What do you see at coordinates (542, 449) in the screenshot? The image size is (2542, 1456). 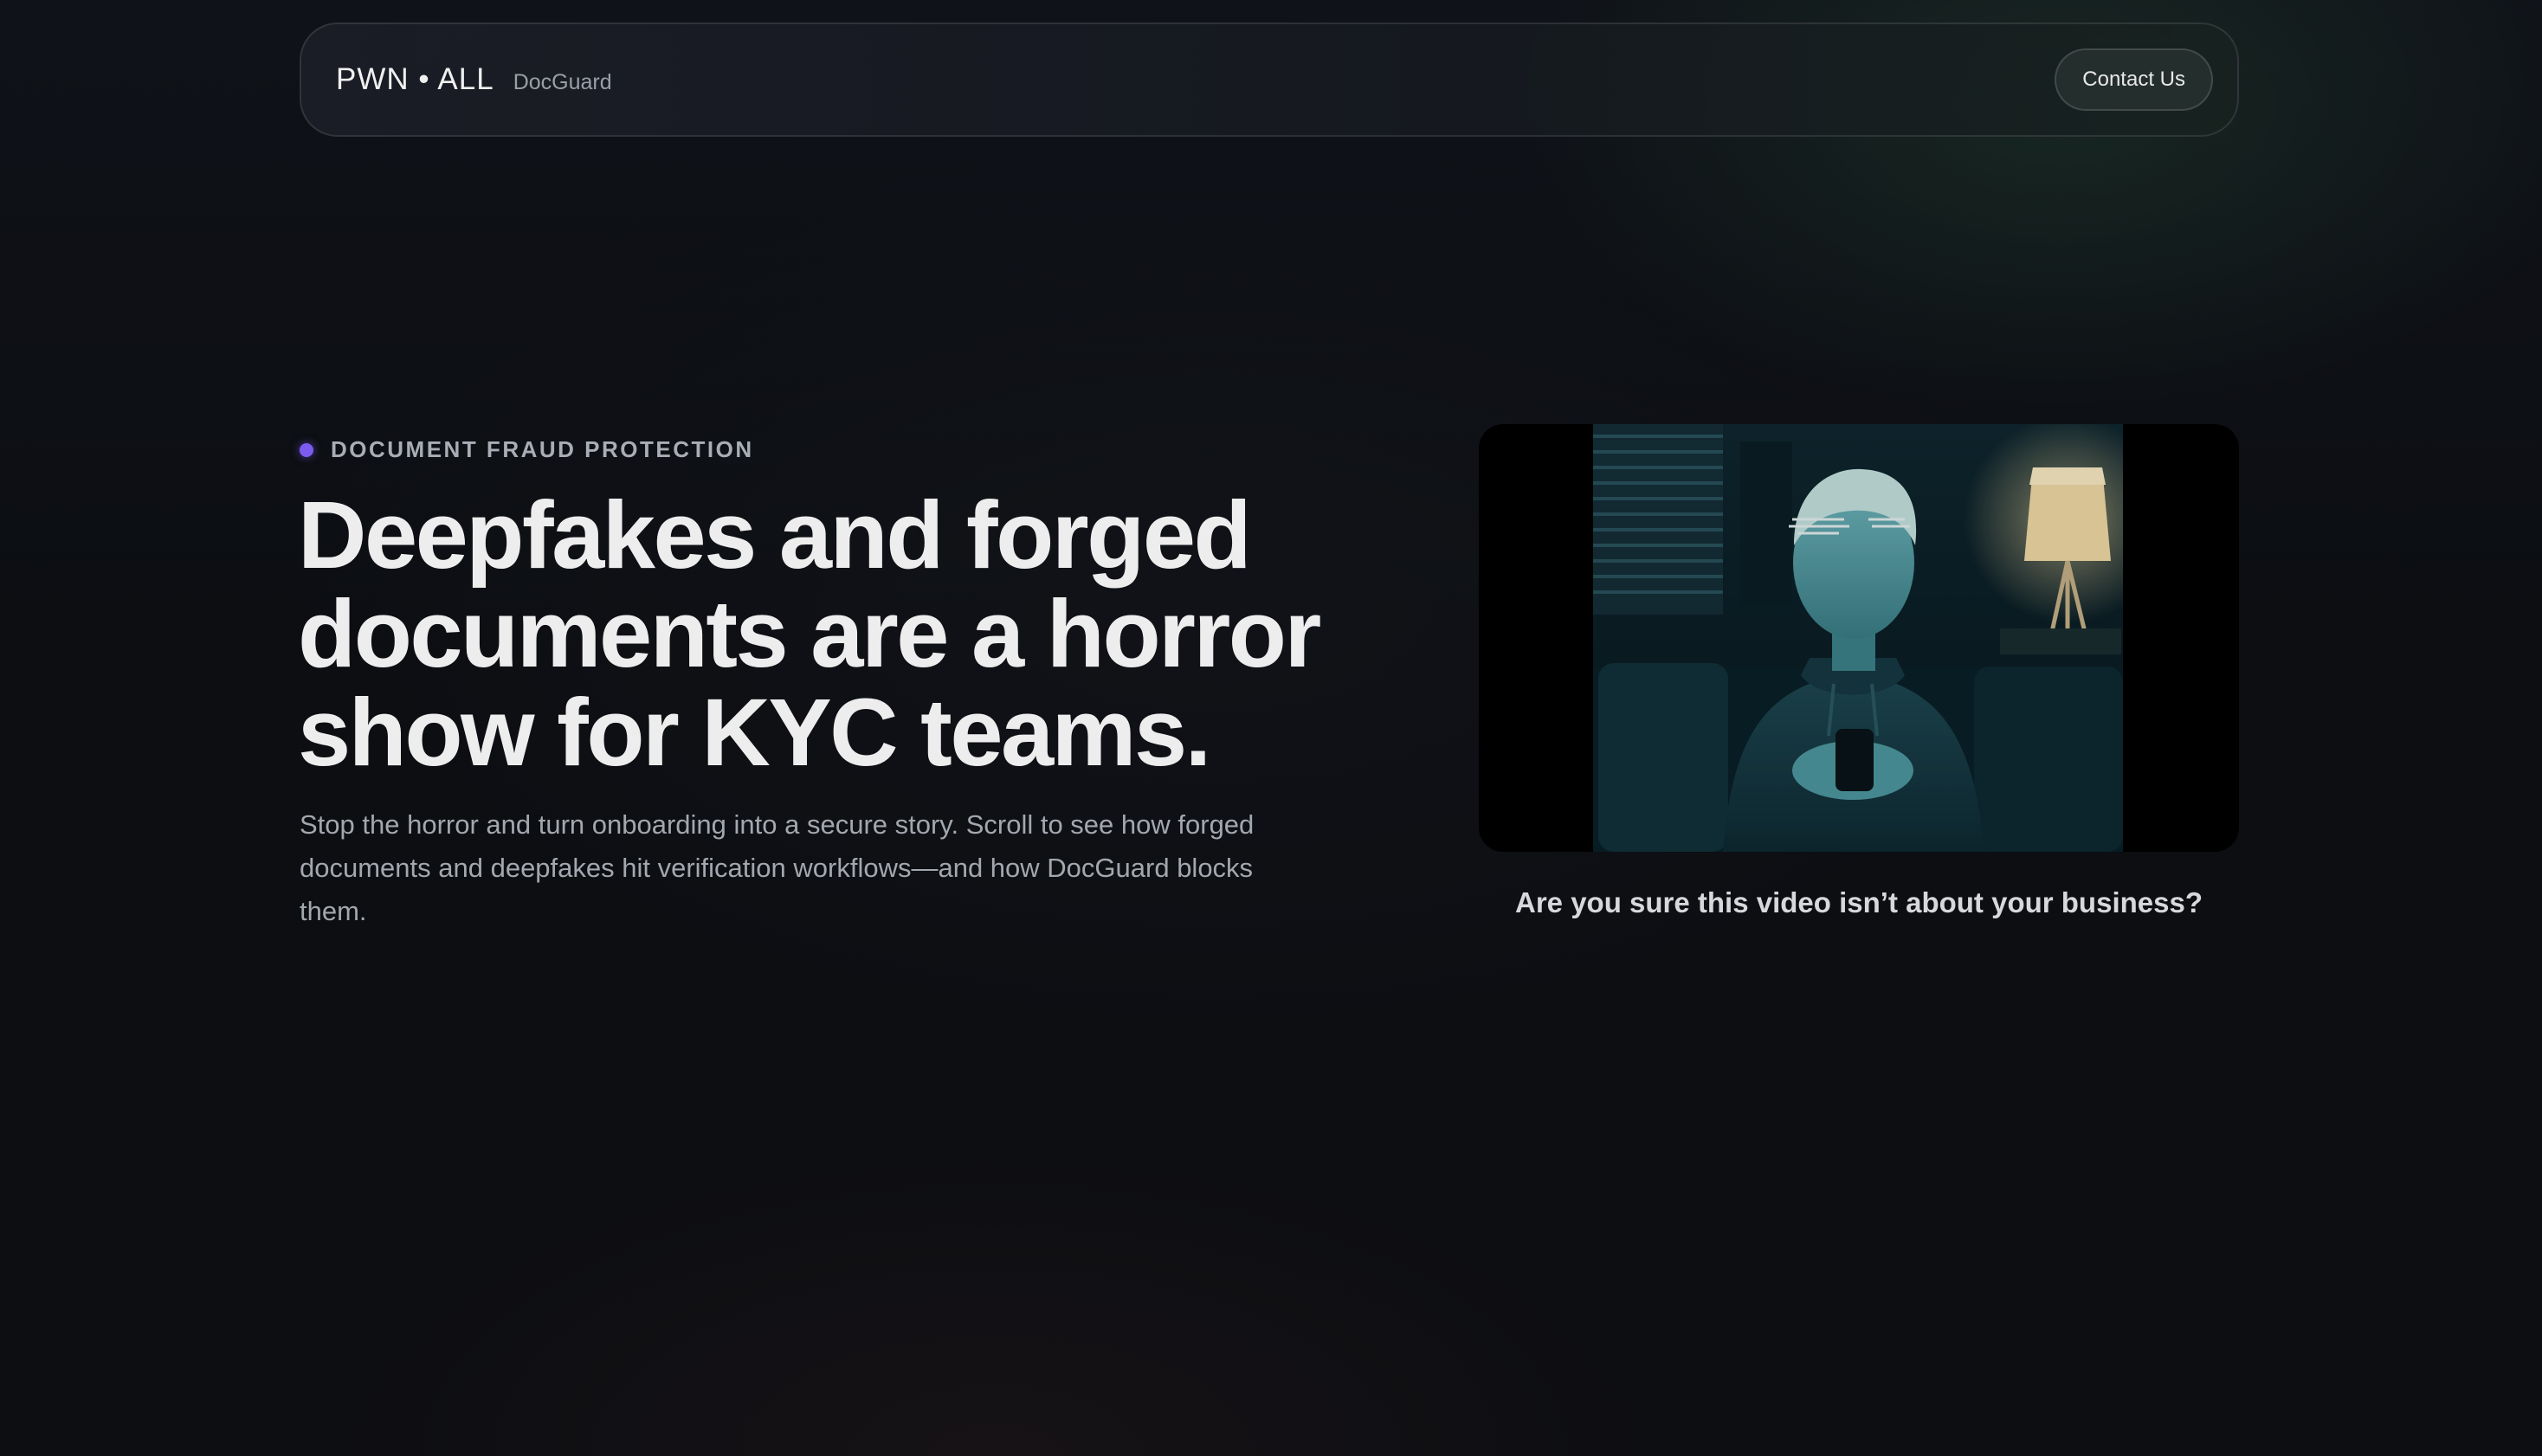 I see `eyebrow-label: DOCUMENT FRAUD PROTECTION` at bounding box center [542, 449].